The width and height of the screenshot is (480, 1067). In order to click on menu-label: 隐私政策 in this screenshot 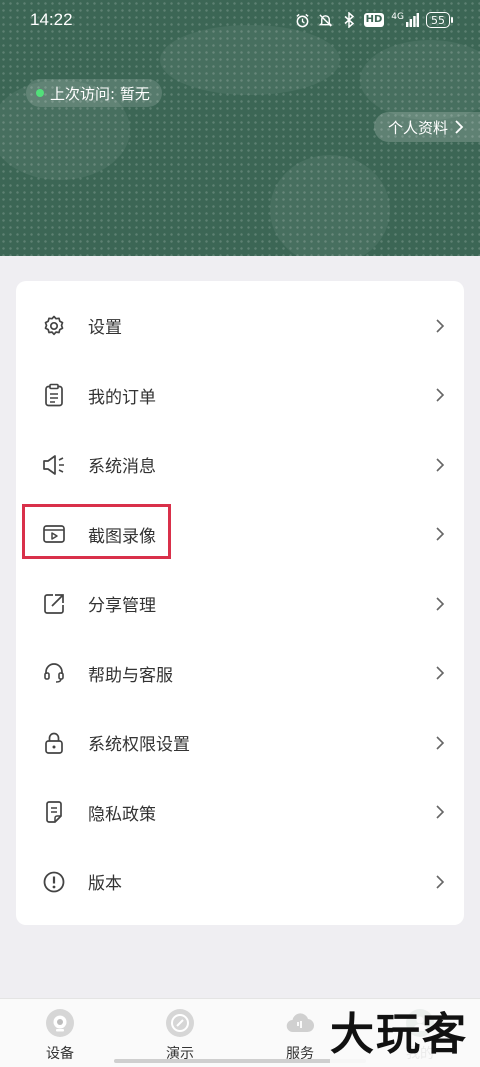, I will do `click(122, 814)`.